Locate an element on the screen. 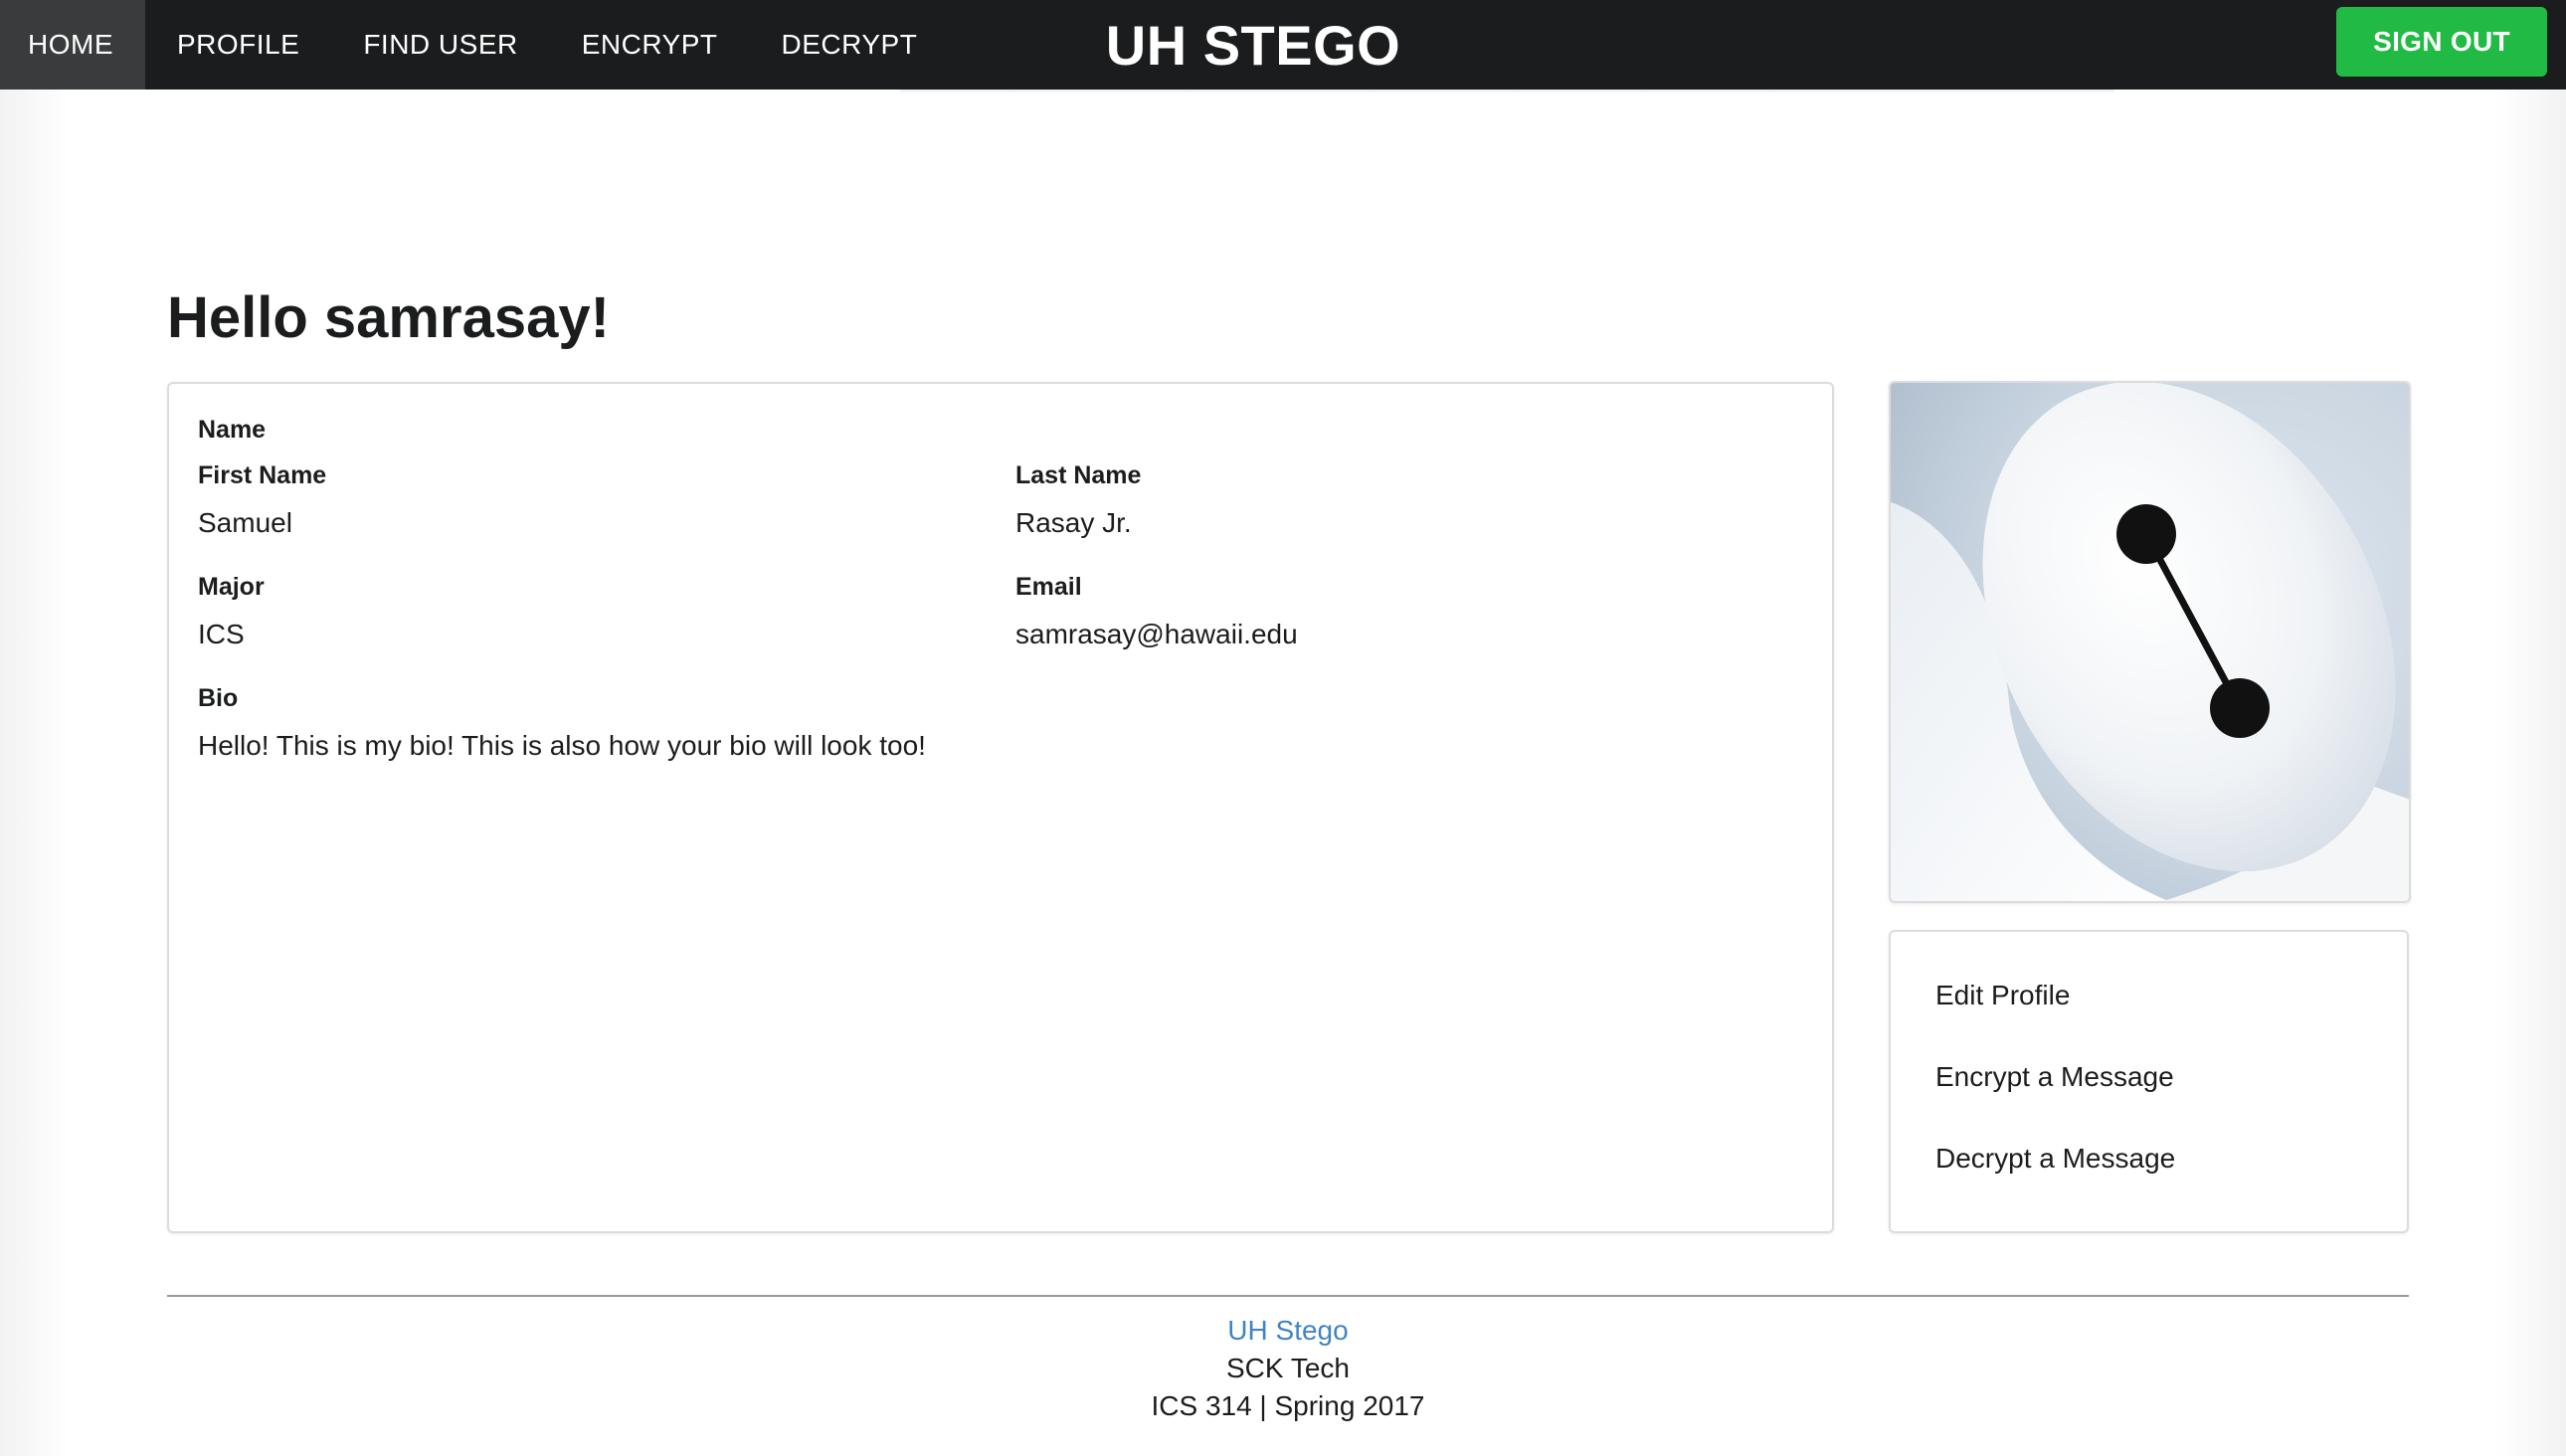 This screenshot has width=2566, height=1456. footer-link-row: UH Stego is located at coordinates (1283, 1331).